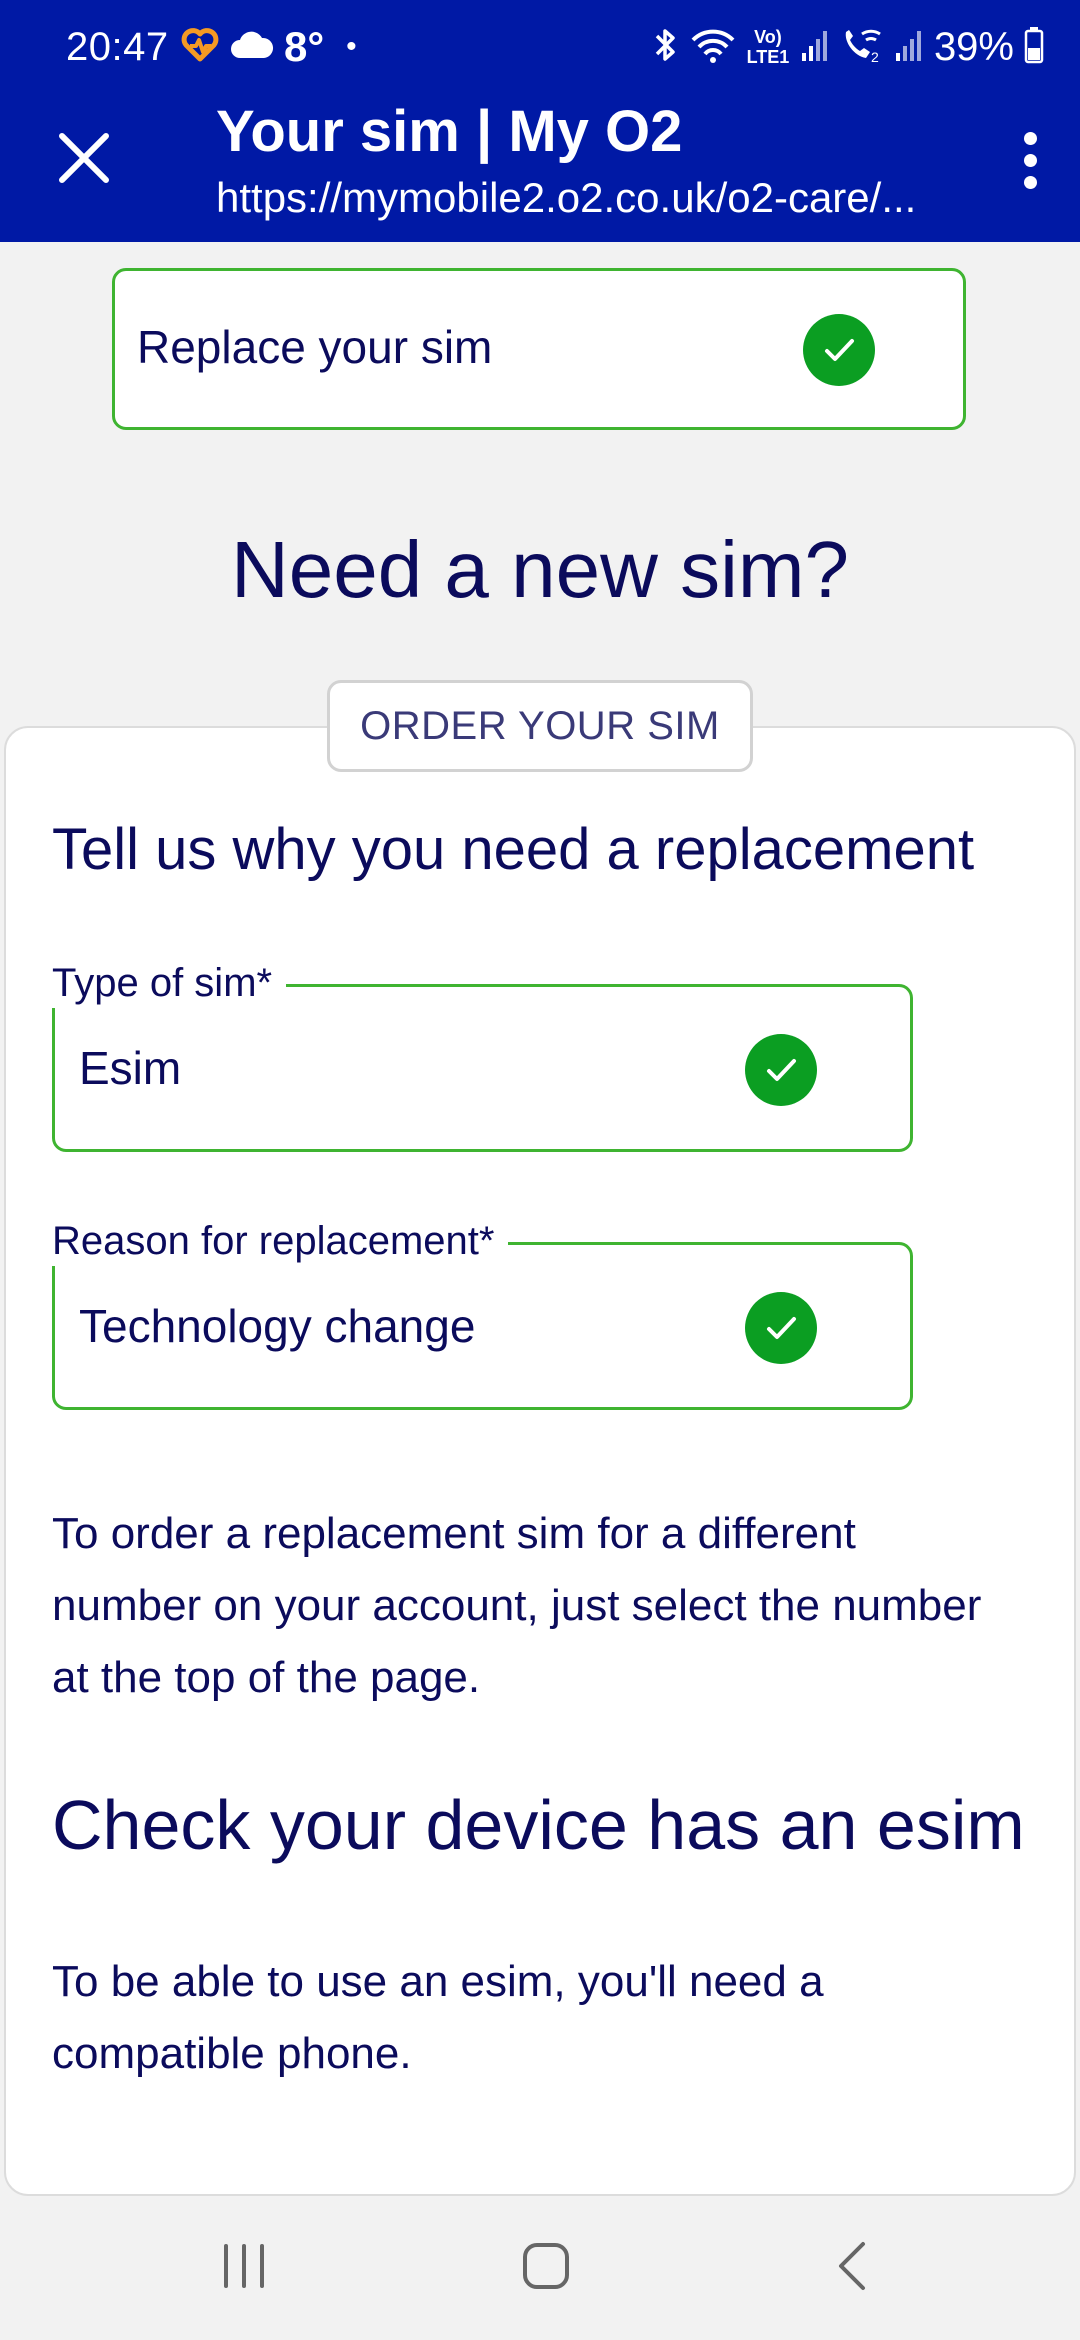 Image resolution: width=1080 pixels, height=2340 pixels. What do you see at coordinates (252, 47) in the screenshot?
I see `cloud-icon` at bounding box center [252, 47].